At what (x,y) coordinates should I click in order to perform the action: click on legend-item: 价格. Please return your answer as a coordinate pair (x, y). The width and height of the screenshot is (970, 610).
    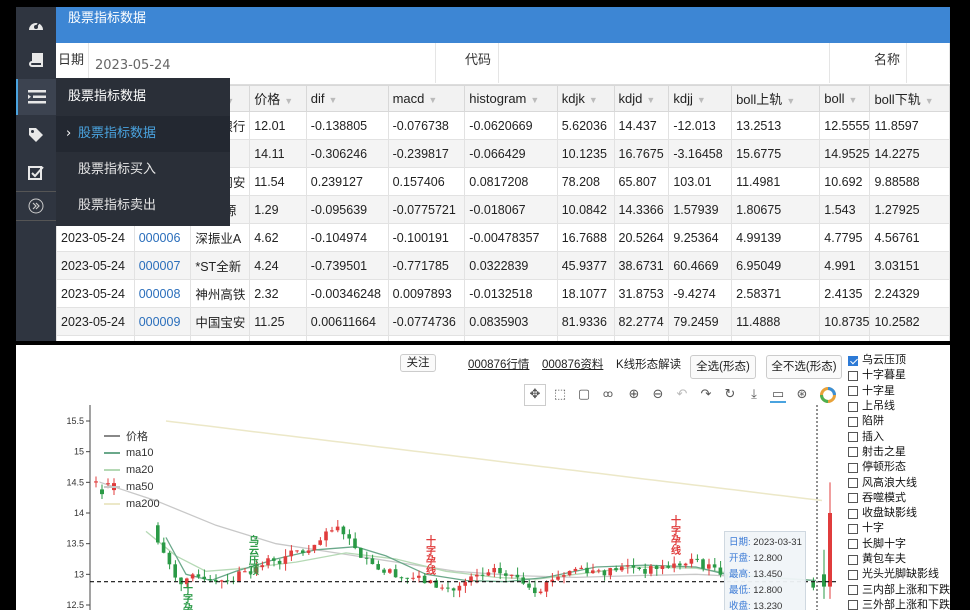
    Looking at the image, I should click on (132, 435).